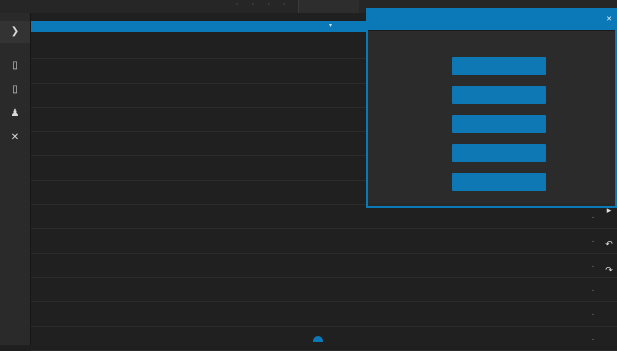  What do you see at coordinates (491, 20) in the screenshot?
I see `dialog-title` at bounding box center [491, 20].